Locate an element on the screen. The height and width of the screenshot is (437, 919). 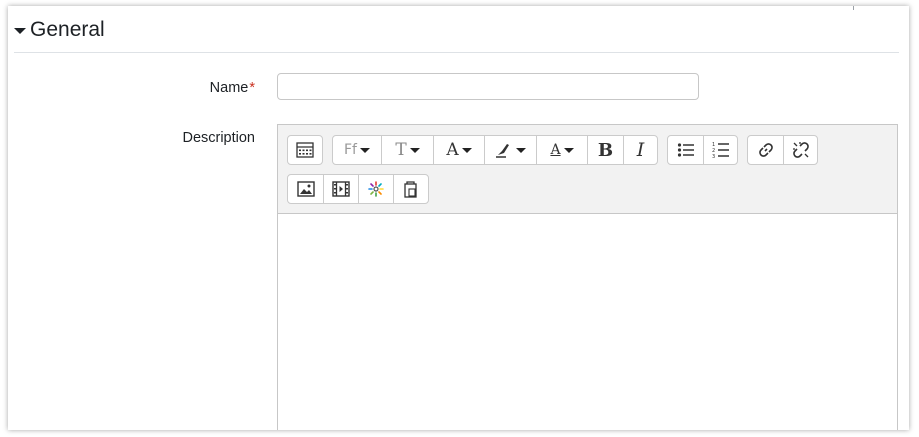
font-family-icon: Ff is located at coordinates (350, 150).